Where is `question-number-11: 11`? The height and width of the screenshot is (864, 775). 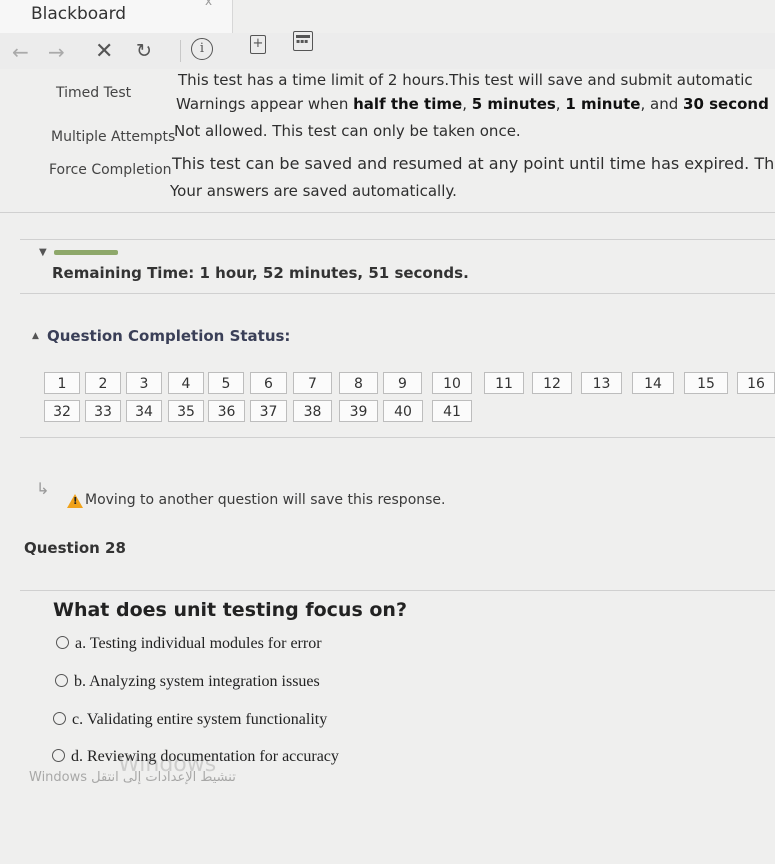
question-number-11: 11 is located at coordinates (504, 383).